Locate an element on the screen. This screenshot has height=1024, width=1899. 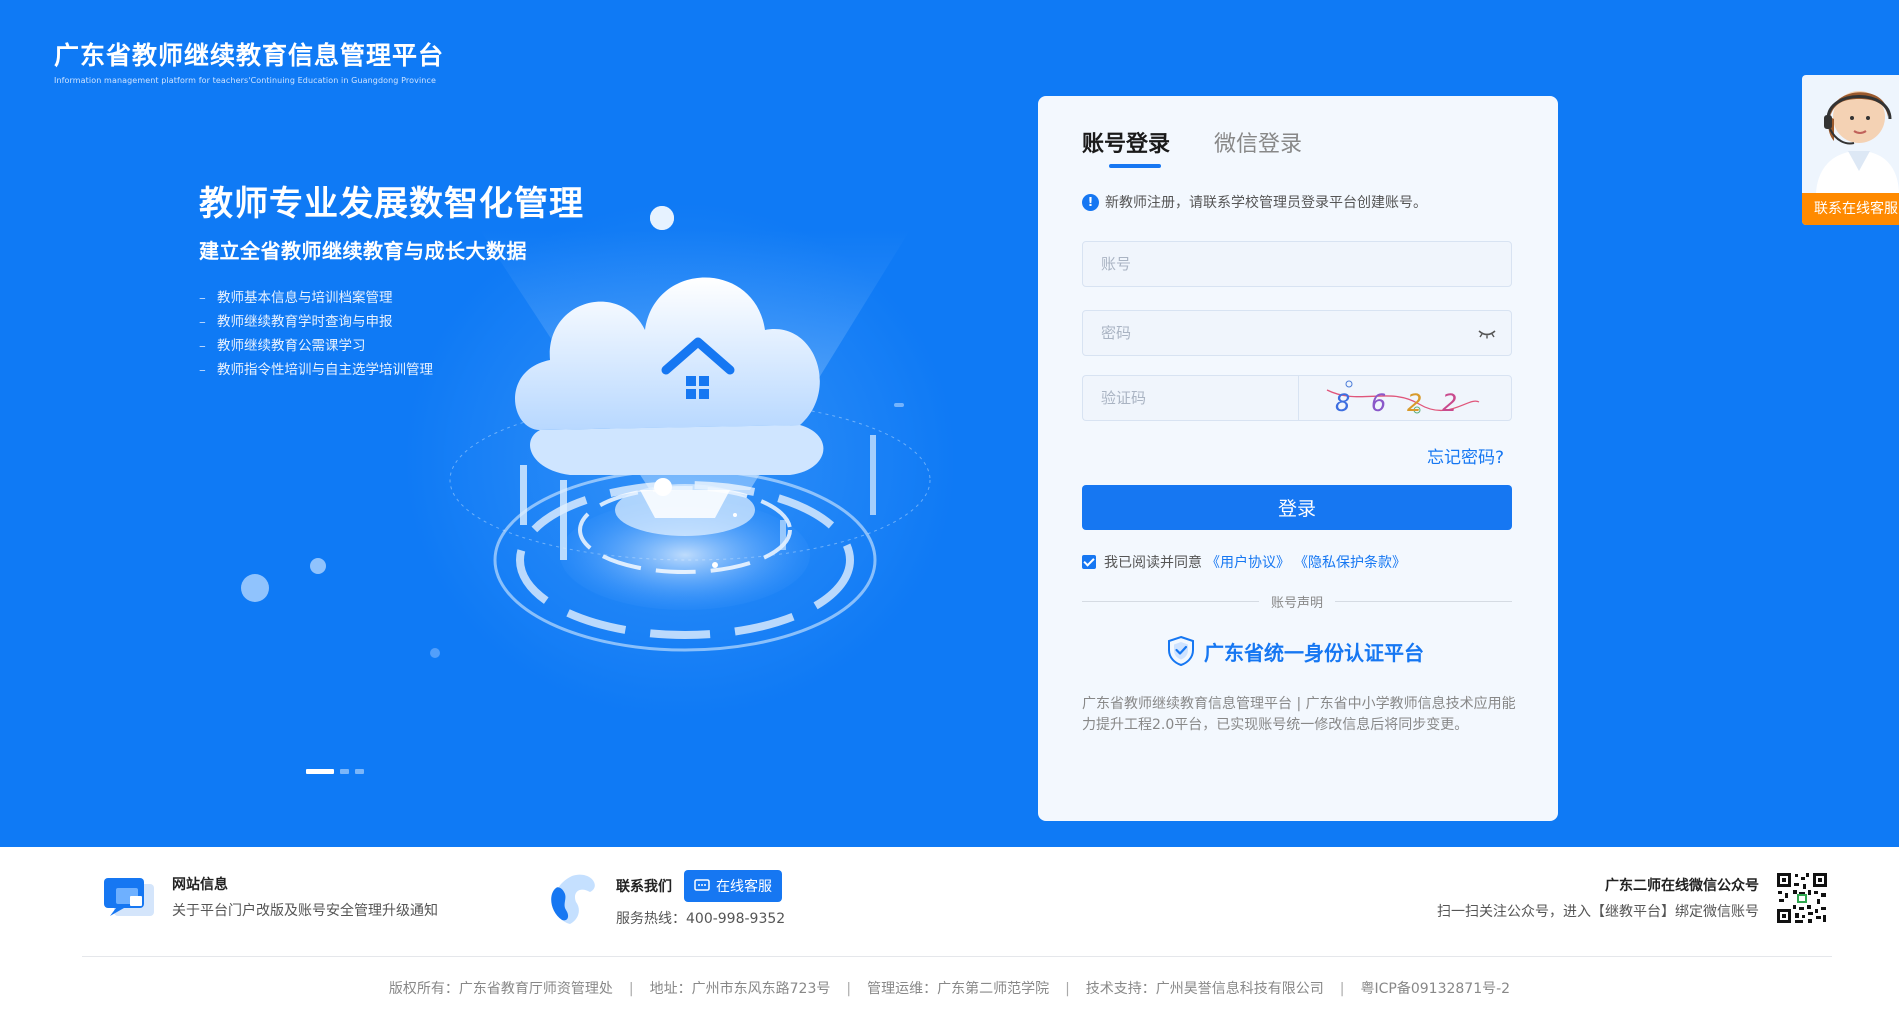
service-hotline: 服务热线：400-998-9352 is located at coordinates (701, 919).